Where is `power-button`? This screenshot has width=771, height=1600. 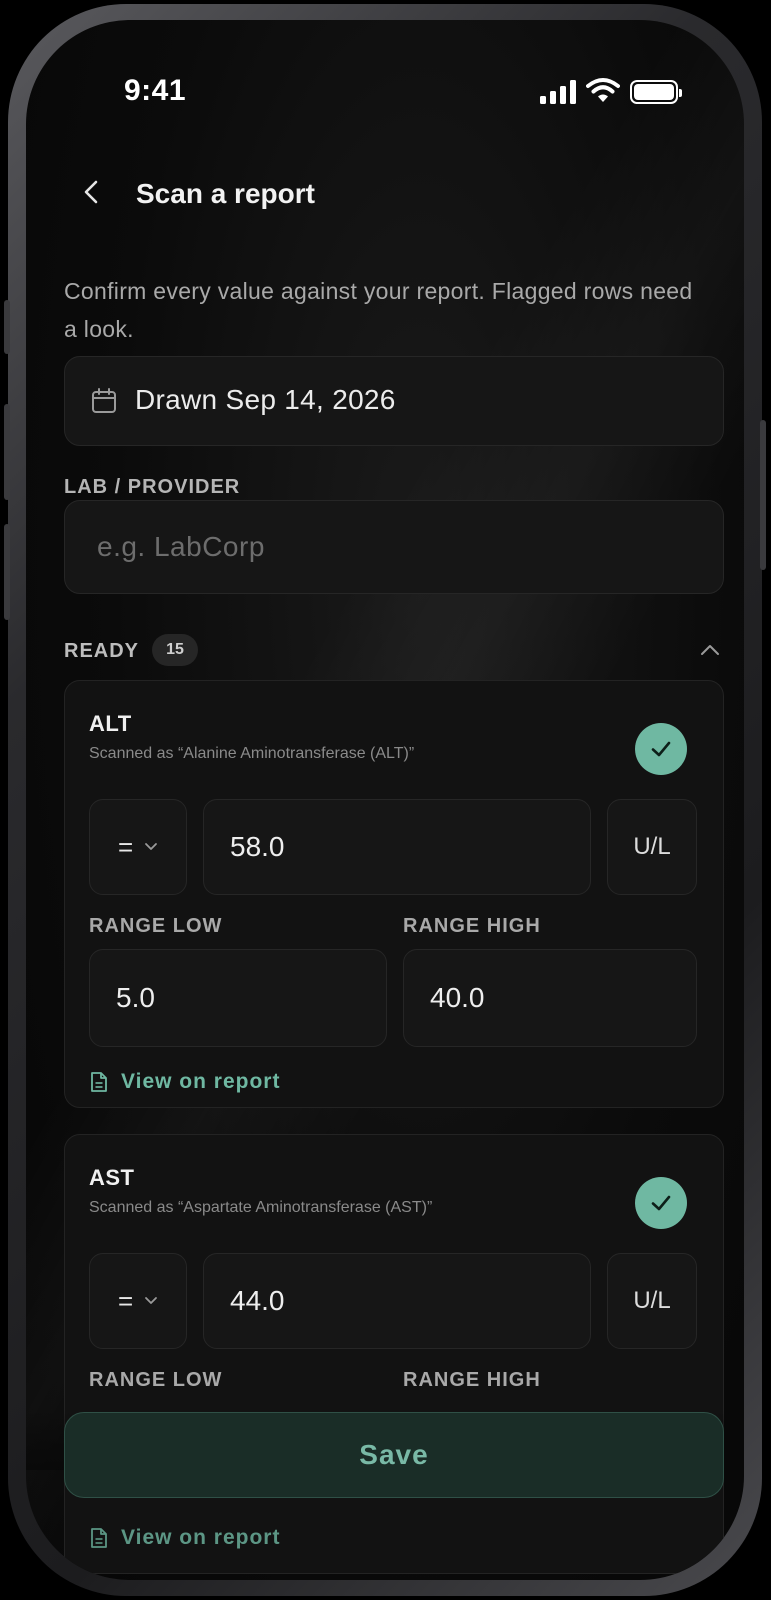 power-button is located at coordinates (763, 495).